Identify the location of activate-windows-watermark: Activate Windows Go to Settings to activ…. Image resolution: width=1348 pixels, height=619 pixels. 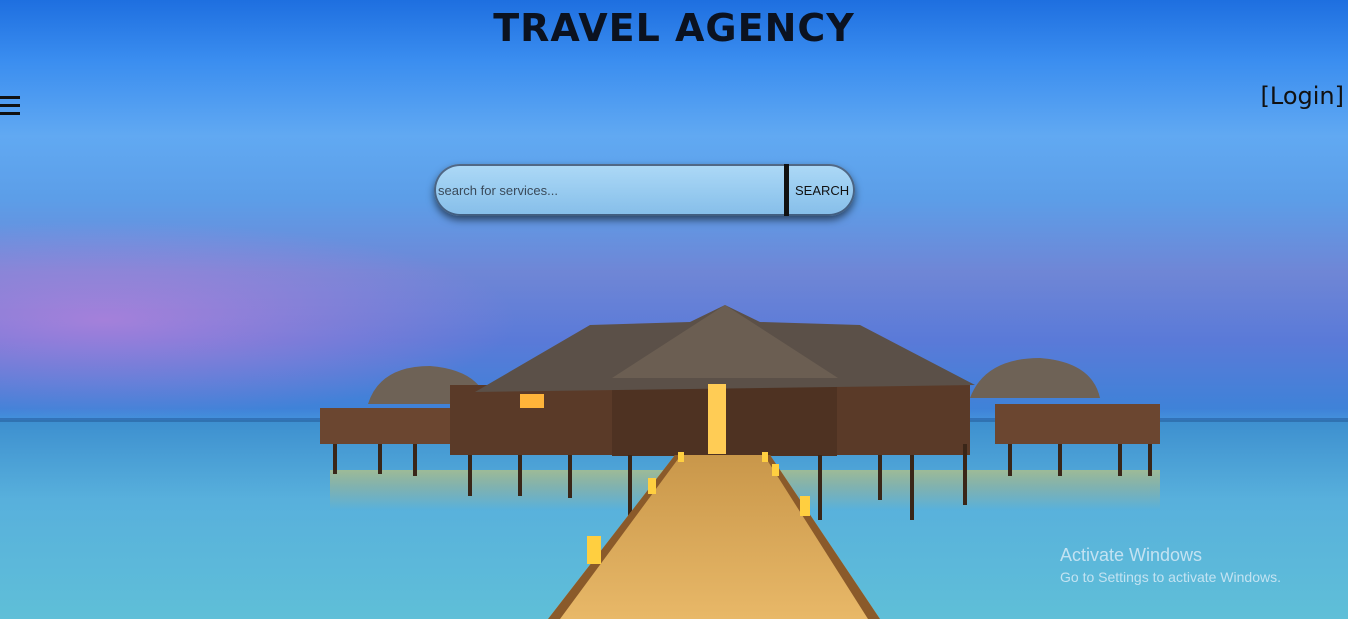
(1170, 565).